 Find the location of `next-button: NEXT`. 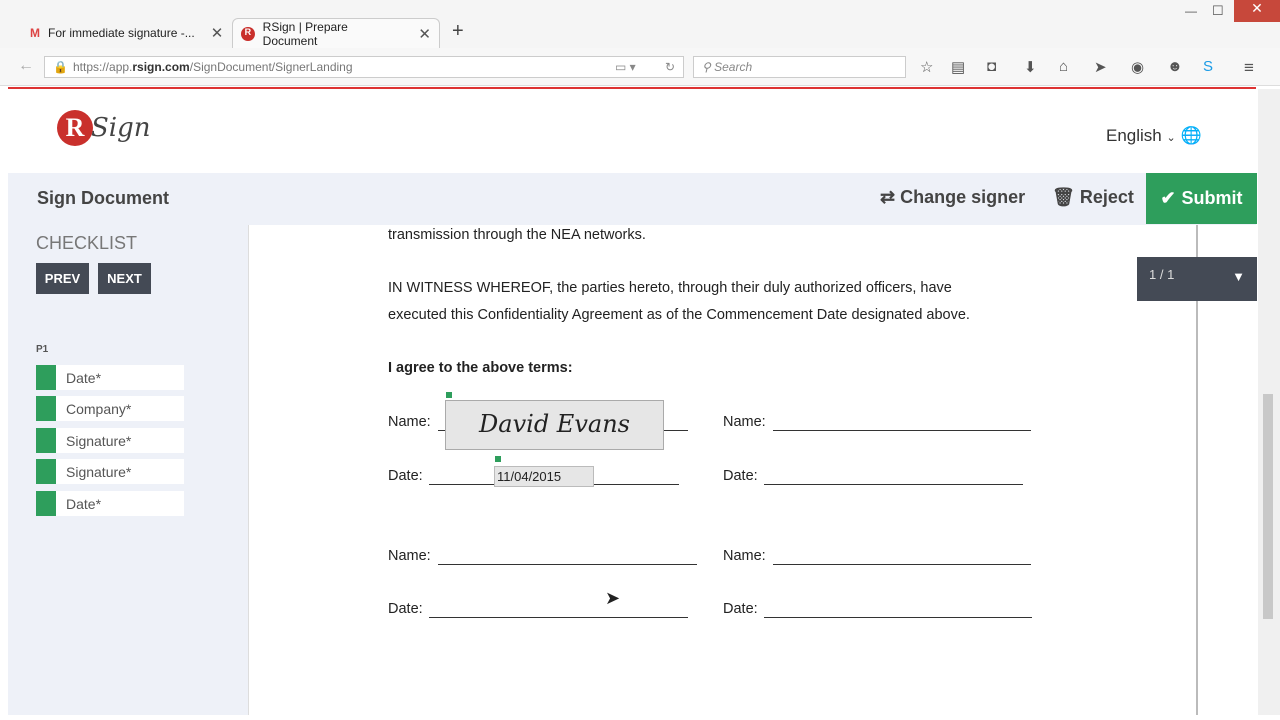

next-button: NEXT is located at coordinates (124, 278).